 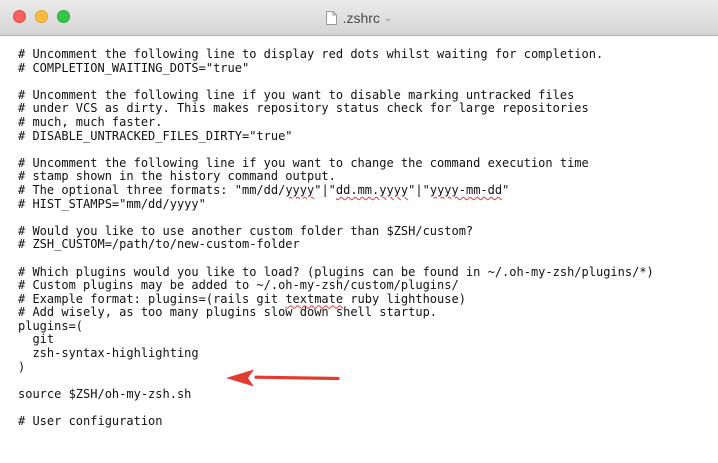 What do you see at coordinates (283, 378) in the screenshot?
I see `red-arrow-left-icon` at bounding box center [283, 378].